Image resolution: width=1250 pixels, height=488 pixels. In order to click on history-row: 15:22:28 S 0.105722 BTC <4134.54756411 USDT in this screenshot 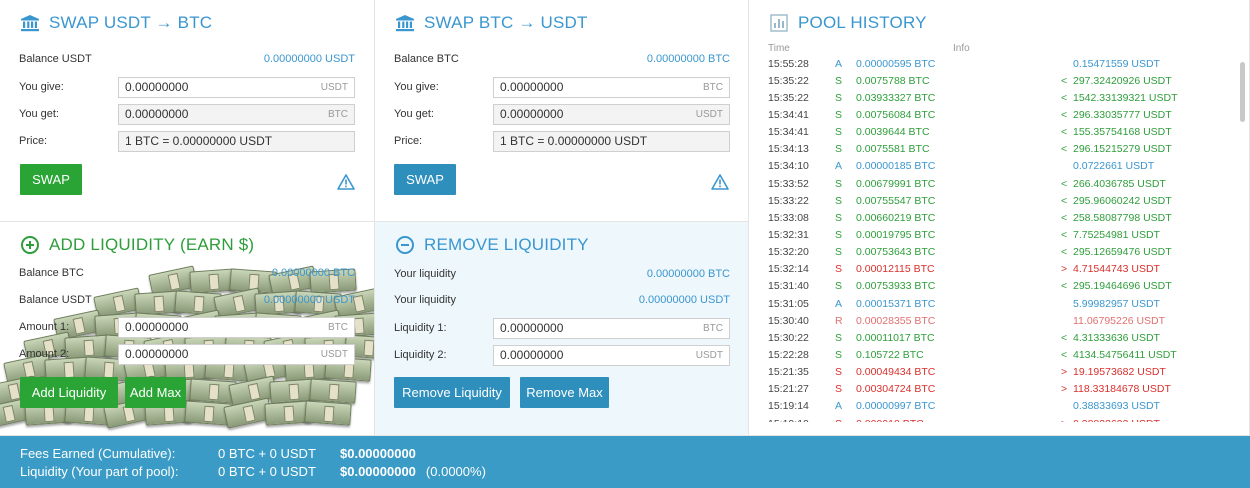, I will do `click(1003, 354)`.